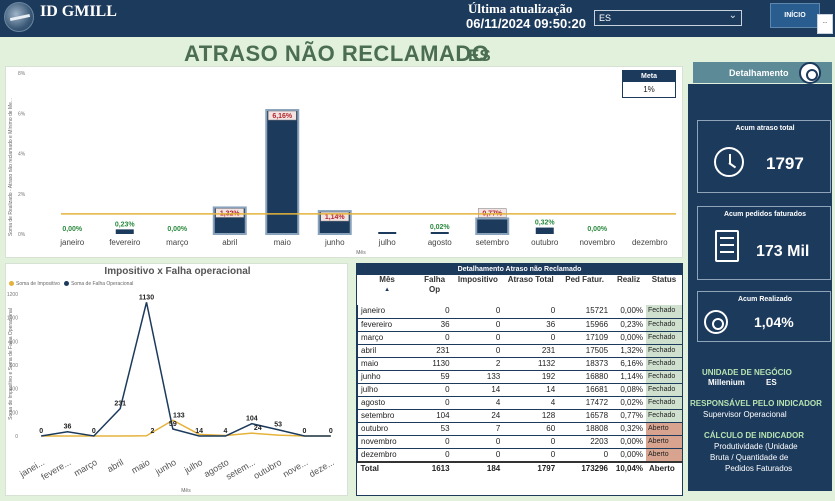  I want to click on table-cell: 59, so click(434, 377).